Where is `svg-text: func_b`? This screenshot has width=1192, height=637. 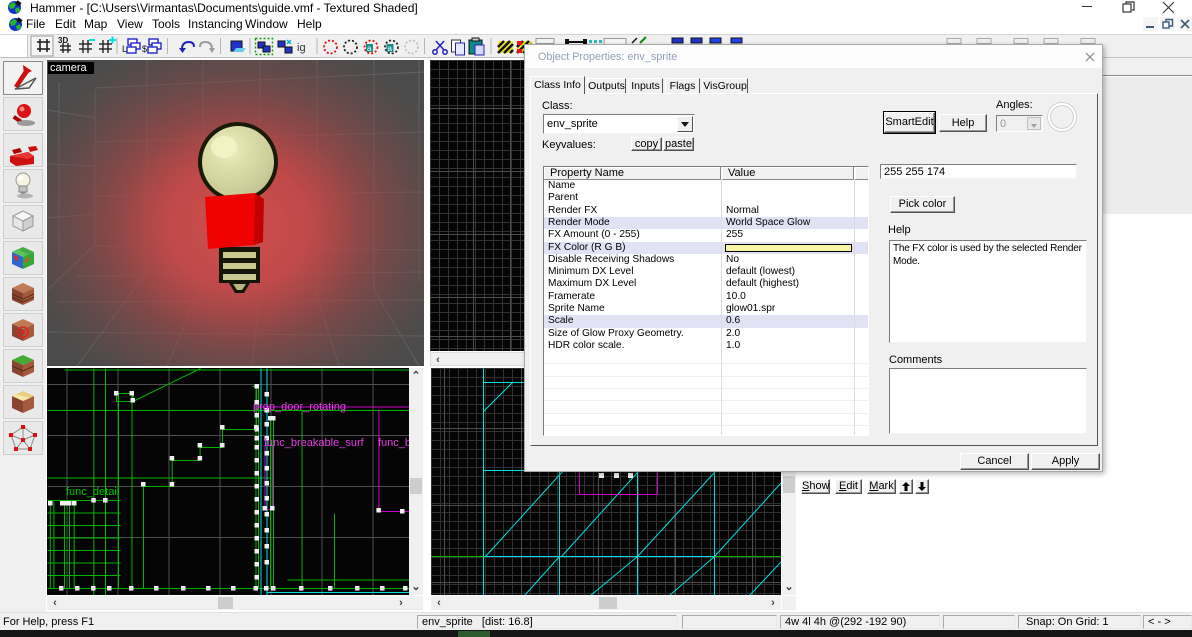 svg-text: func_b is located at coordinates (393, 443).